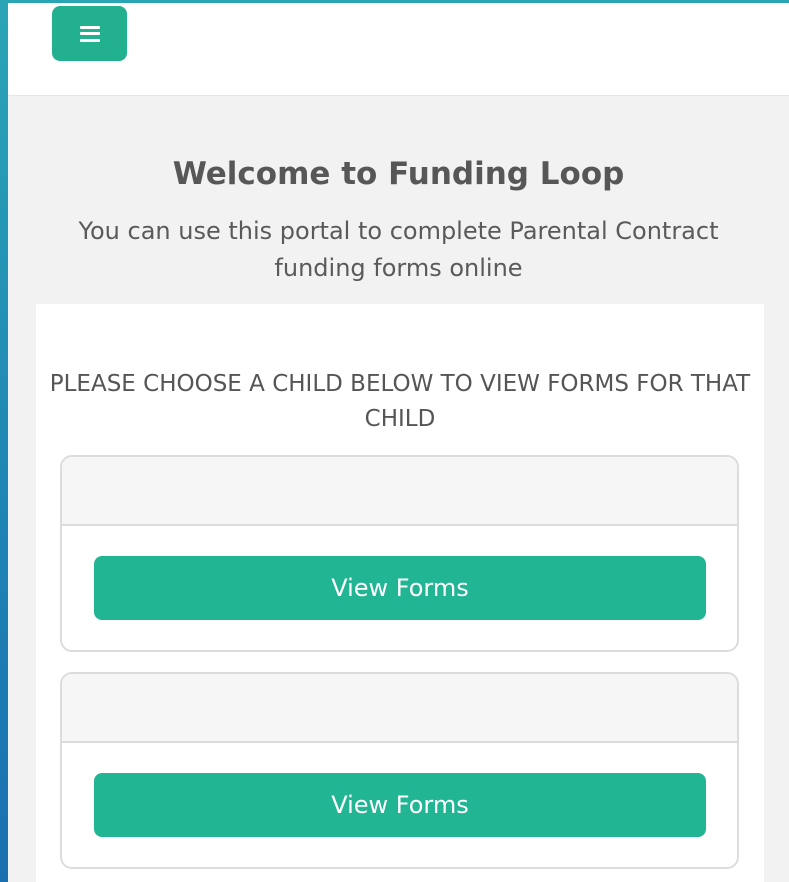  Describe the element at coordinates (398, 49) in the screenshot. I see `top-bar` at that location.